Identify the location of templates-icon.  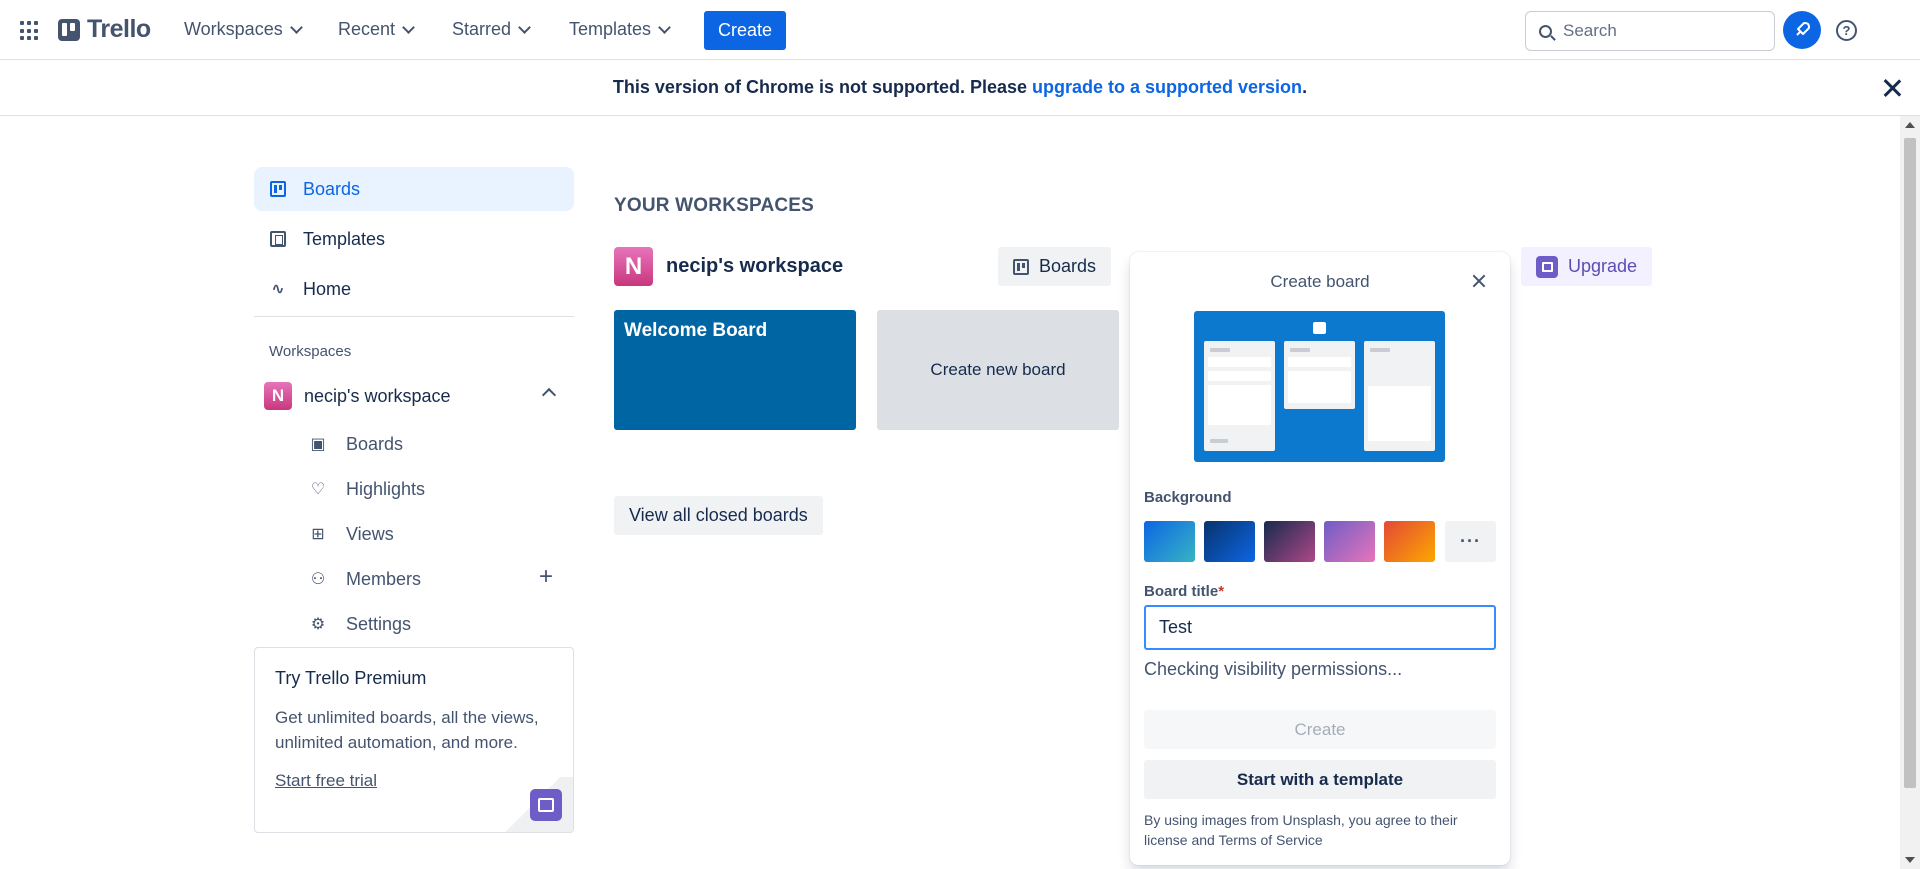
(278, 239).